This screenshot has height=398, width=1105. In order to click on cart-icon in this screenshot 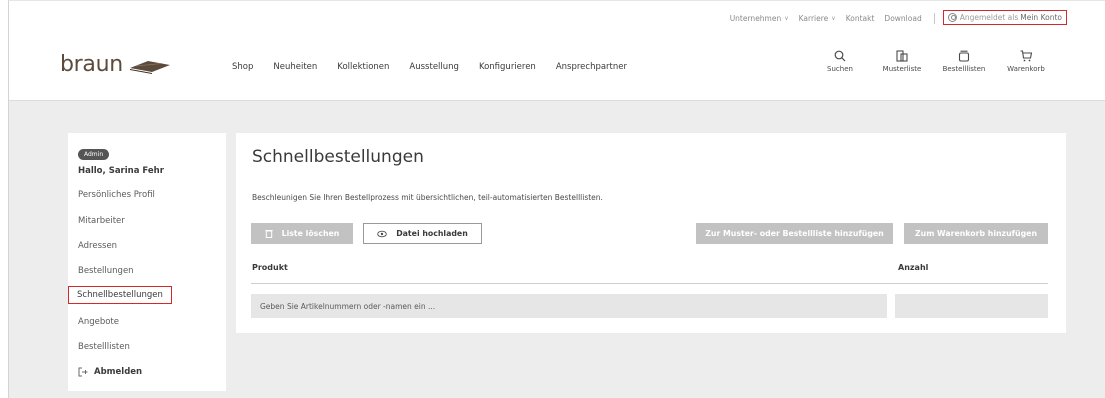, I will do `click(1026, 56)`.